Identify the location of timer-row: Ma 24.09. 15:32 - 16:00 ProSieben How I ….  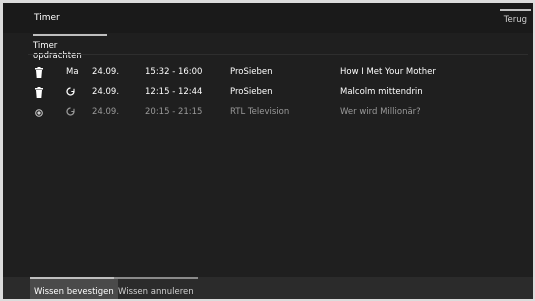
(267, 73).